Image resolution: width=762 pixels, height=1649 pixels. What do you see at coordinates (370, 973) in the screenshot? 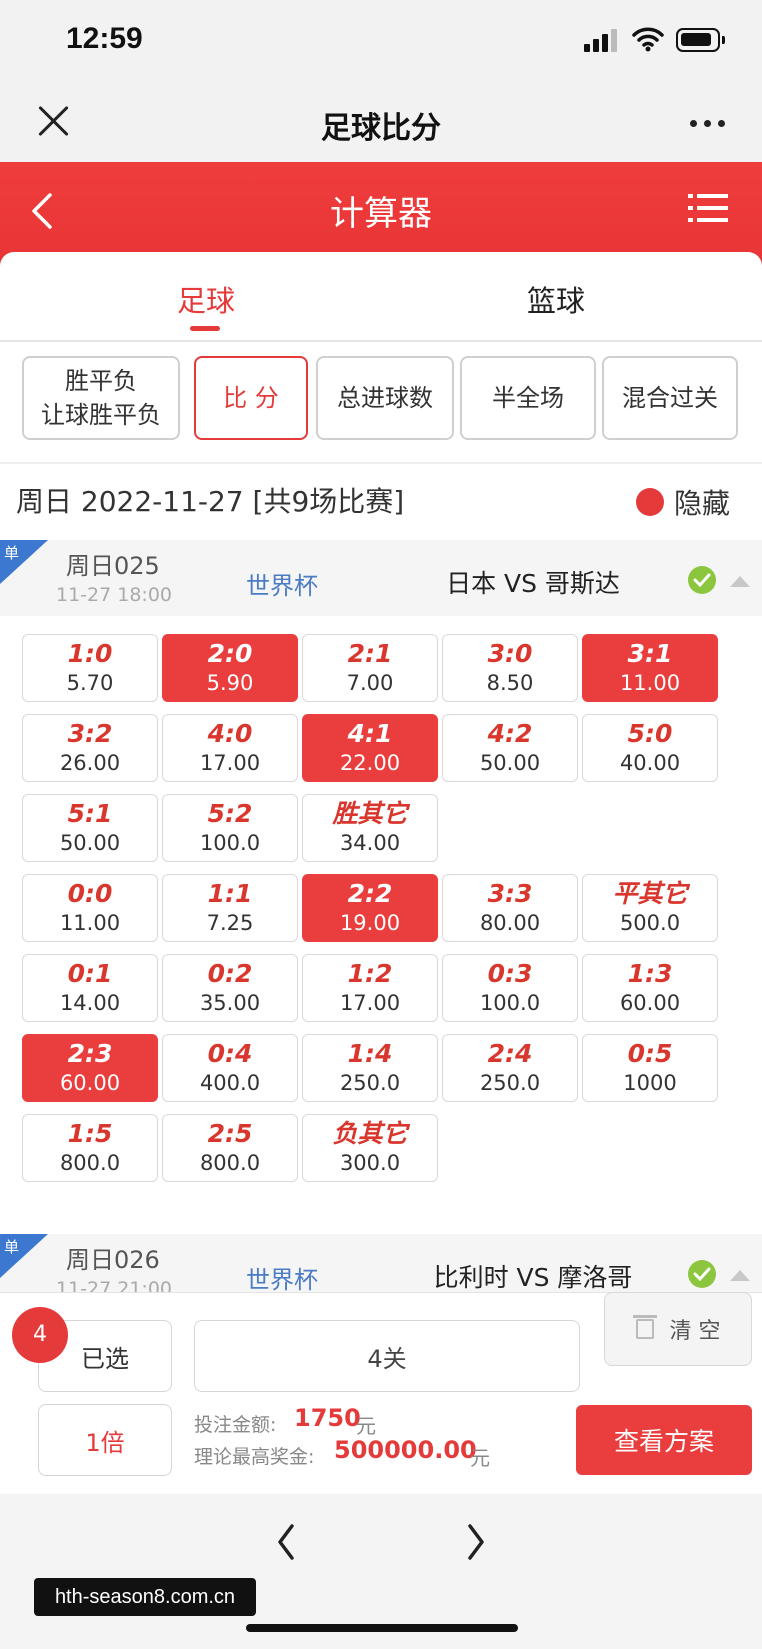
I see `score-label: 1:2` at bounding box center [370, 973].